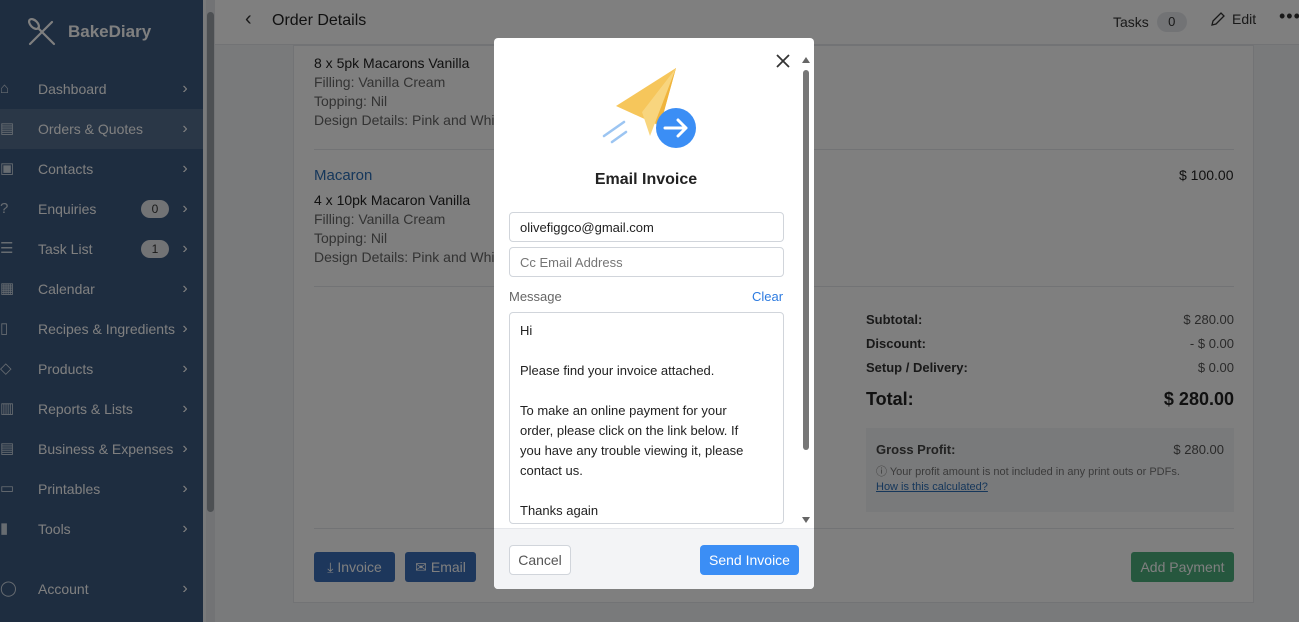 The image size is (1299, 622). I want to click on message-line: Please find your invoice attached., so click(617, 370).